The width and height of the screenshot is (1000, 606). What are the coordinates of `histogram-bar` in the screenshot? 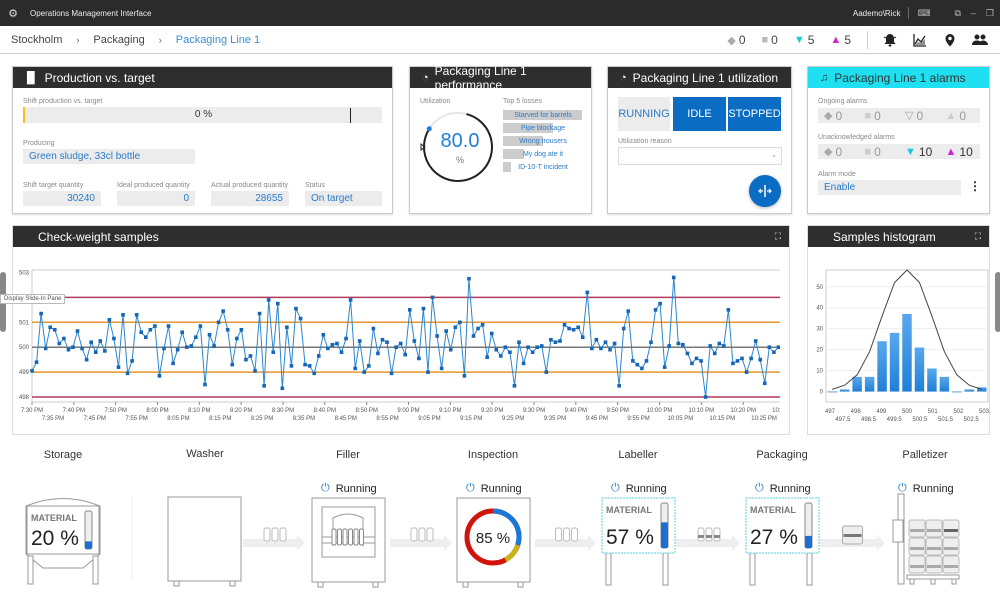 It's located at (832, 392).